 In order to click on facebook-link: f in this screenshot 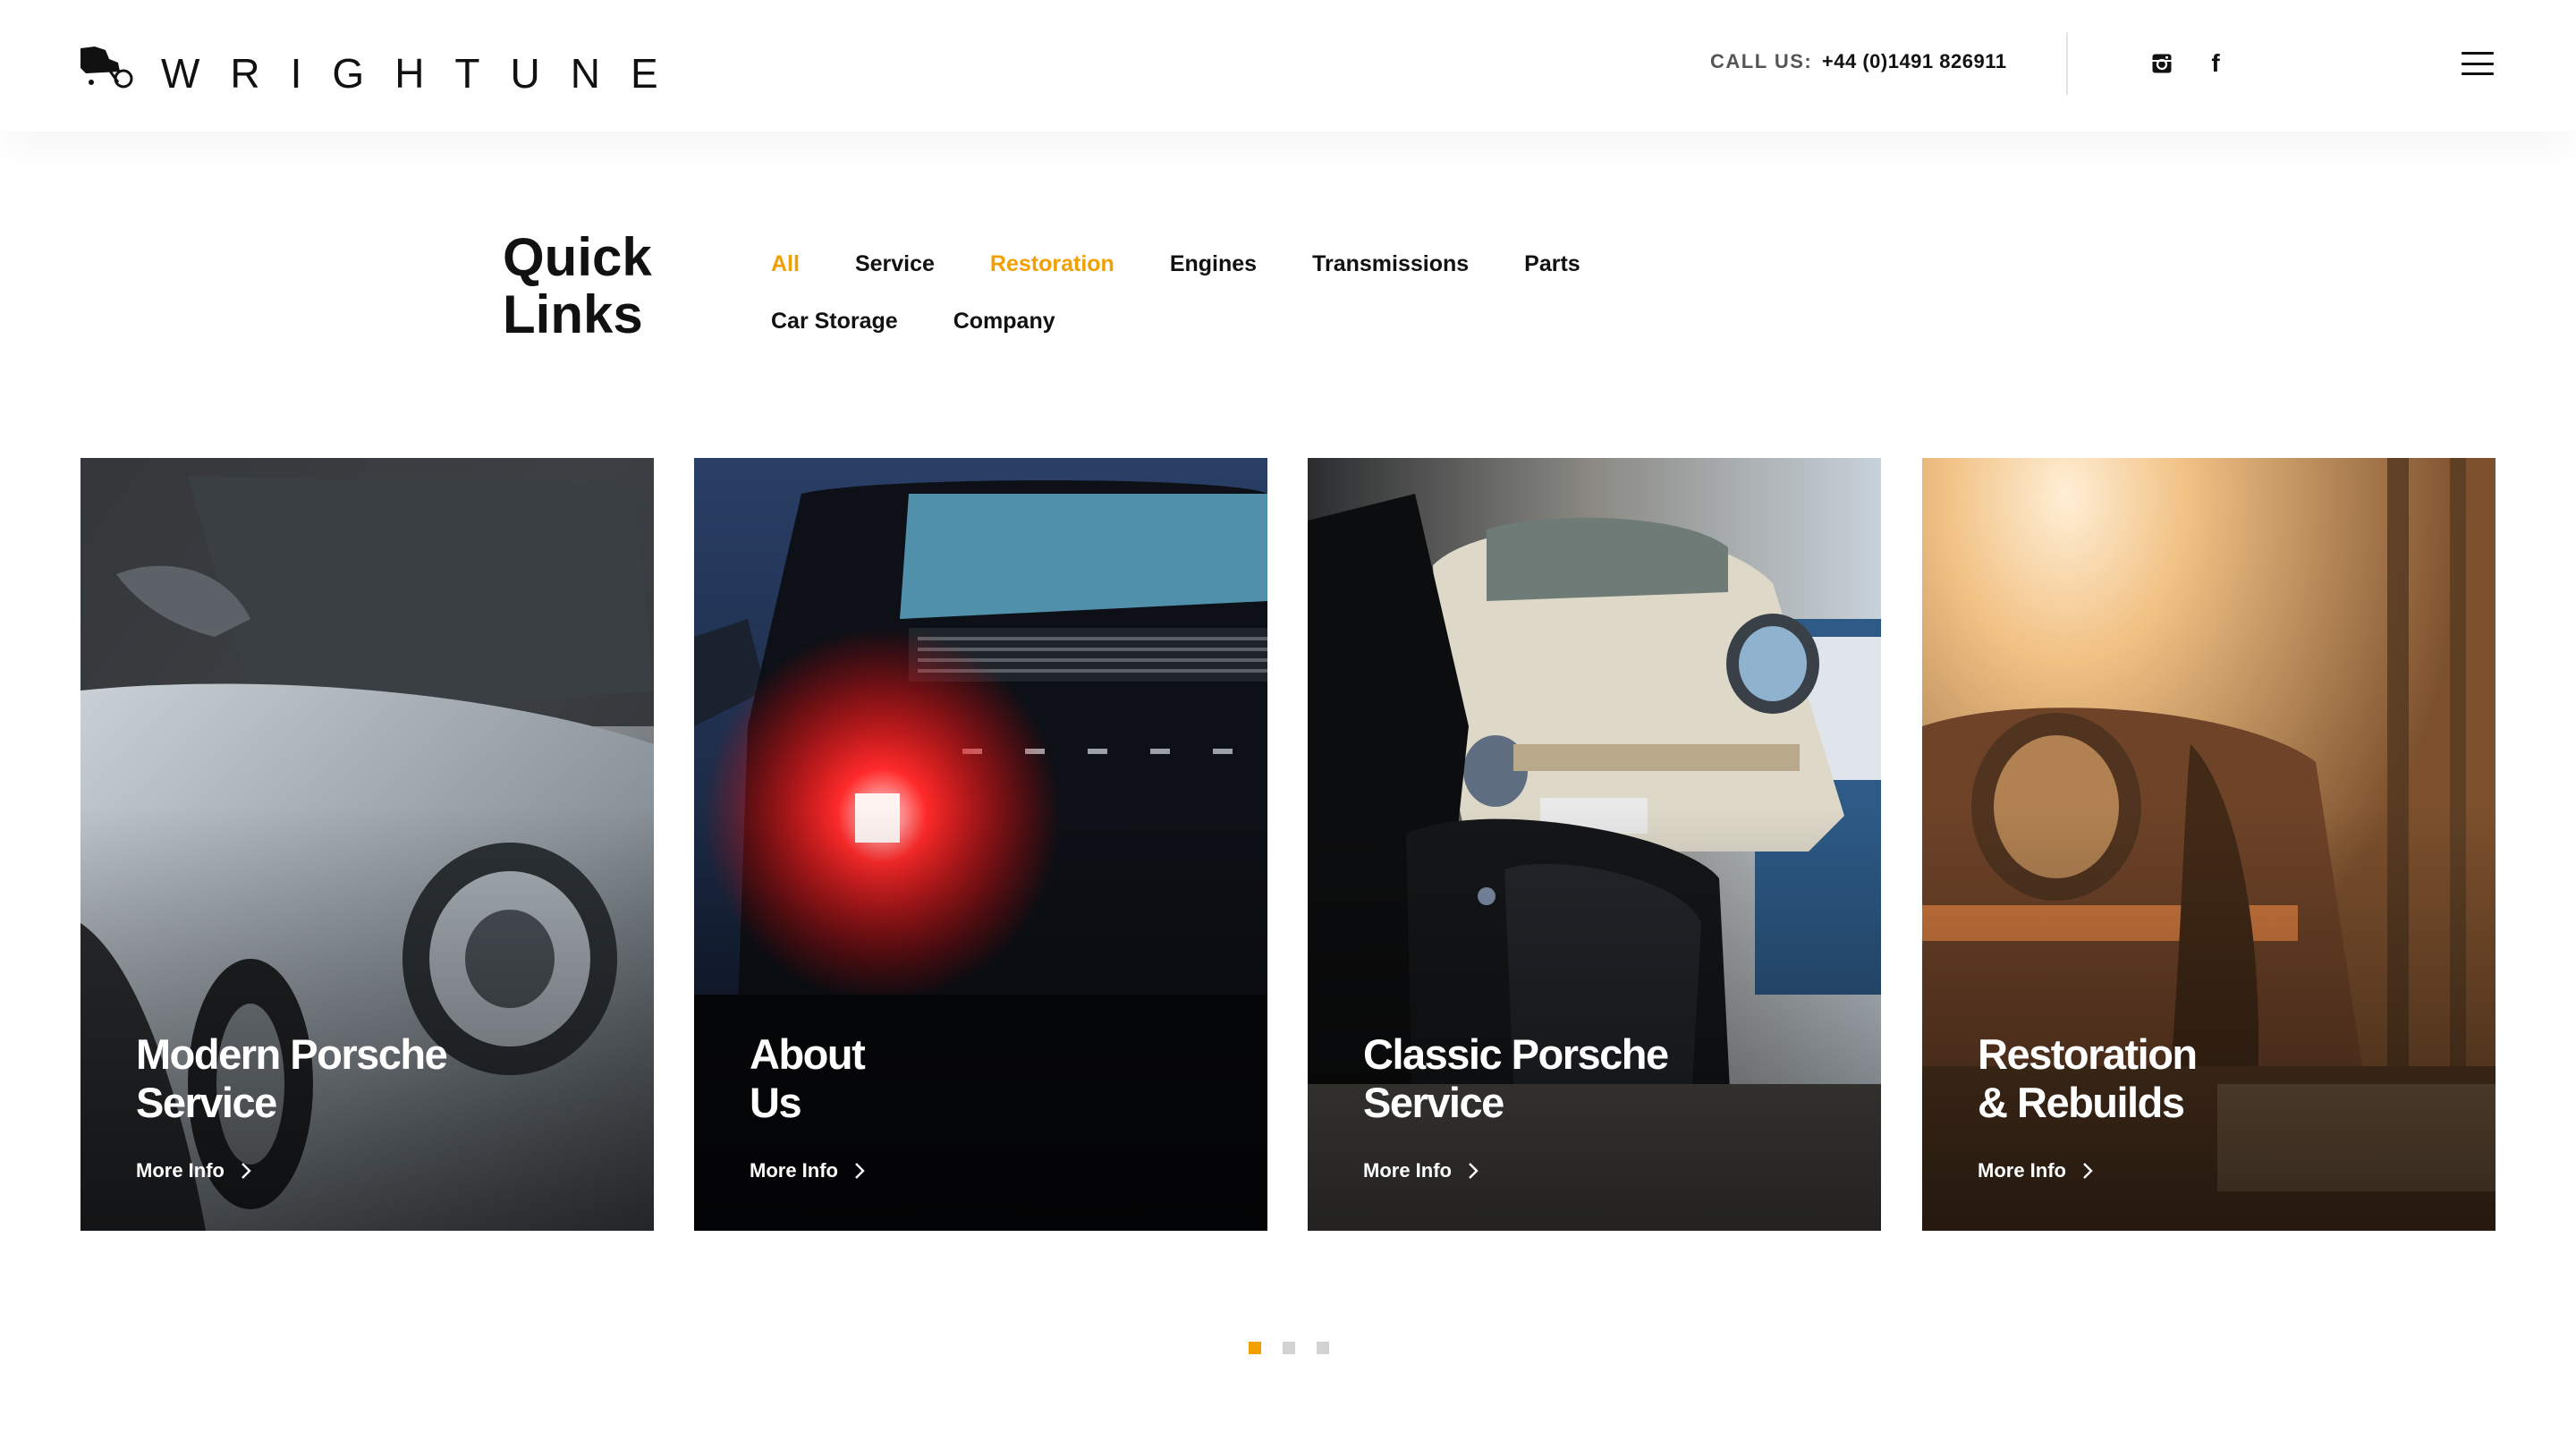, I will do `click(2215, 63)`.